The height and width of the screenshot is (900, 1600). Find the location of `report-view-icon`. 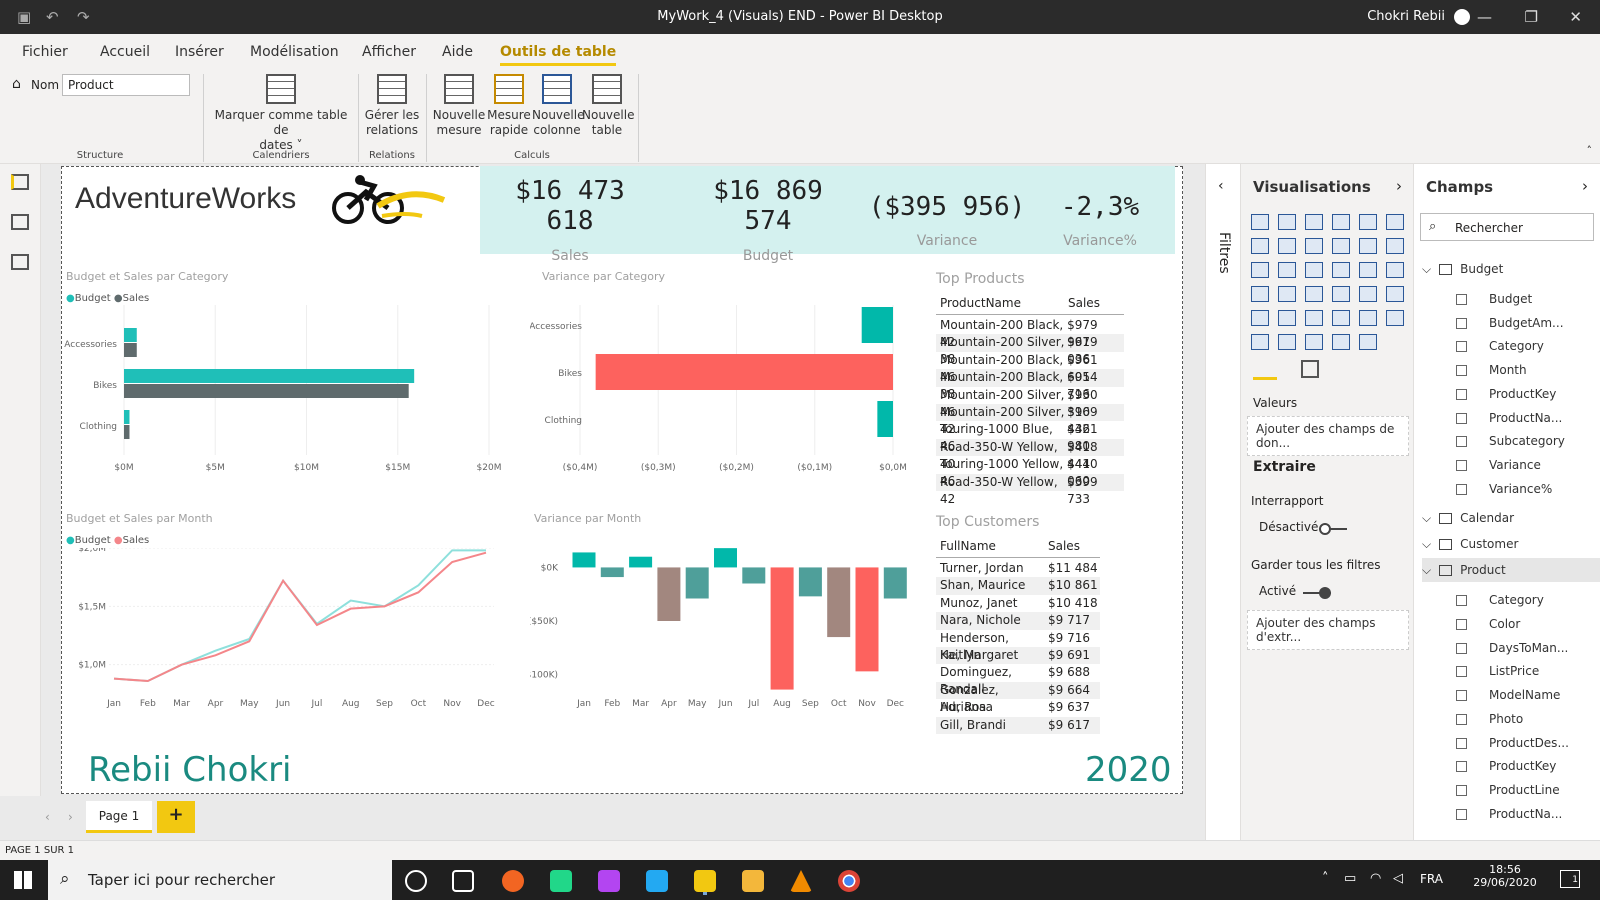

report-view-icon is located at coordinates (20, 182).